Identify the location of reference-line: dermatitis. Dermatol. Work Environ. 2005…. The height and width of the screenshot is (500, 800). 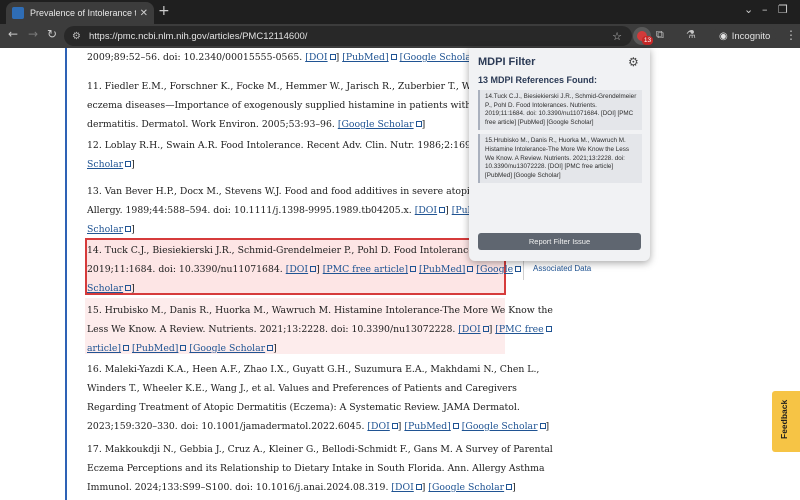
(297, 124).